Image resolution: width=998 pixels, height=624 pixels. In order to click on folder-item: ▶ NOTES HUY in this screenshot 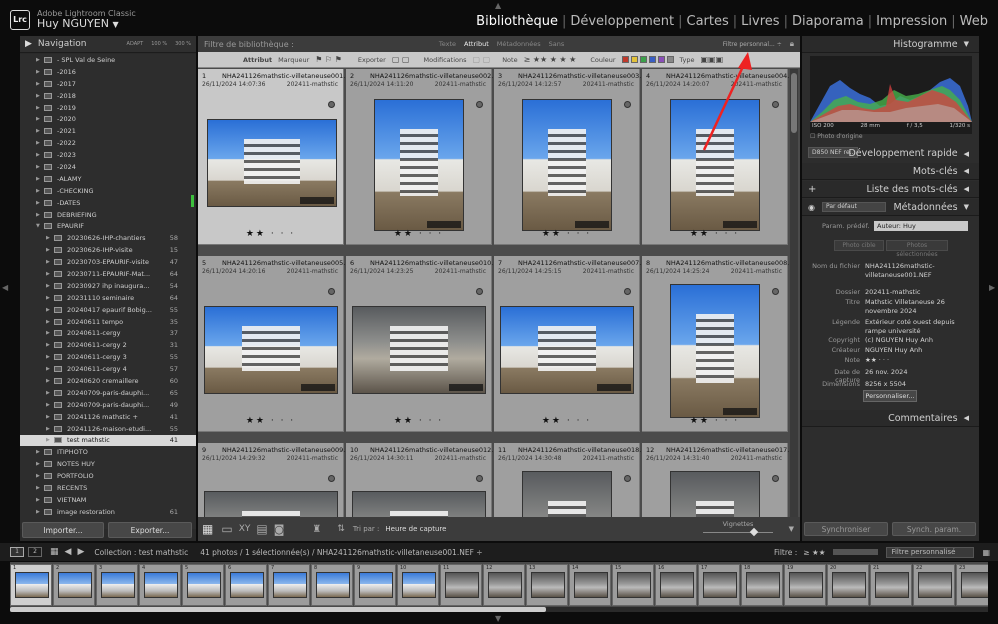, I will do `click(108, 464)`.